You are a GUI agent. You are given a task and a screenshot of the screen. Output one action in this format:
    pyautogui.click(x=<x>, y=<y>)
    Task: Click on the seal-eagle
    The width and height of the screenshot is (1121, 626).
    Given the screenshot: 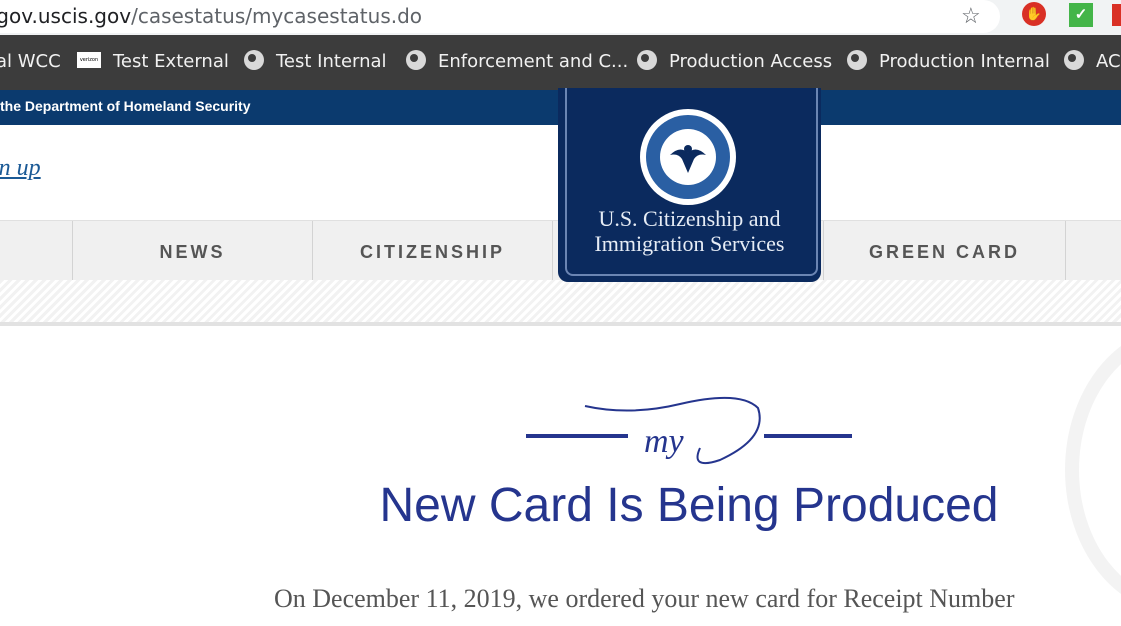 What is the action you would take?
    pyautogui.click(x=688, y=157)
    